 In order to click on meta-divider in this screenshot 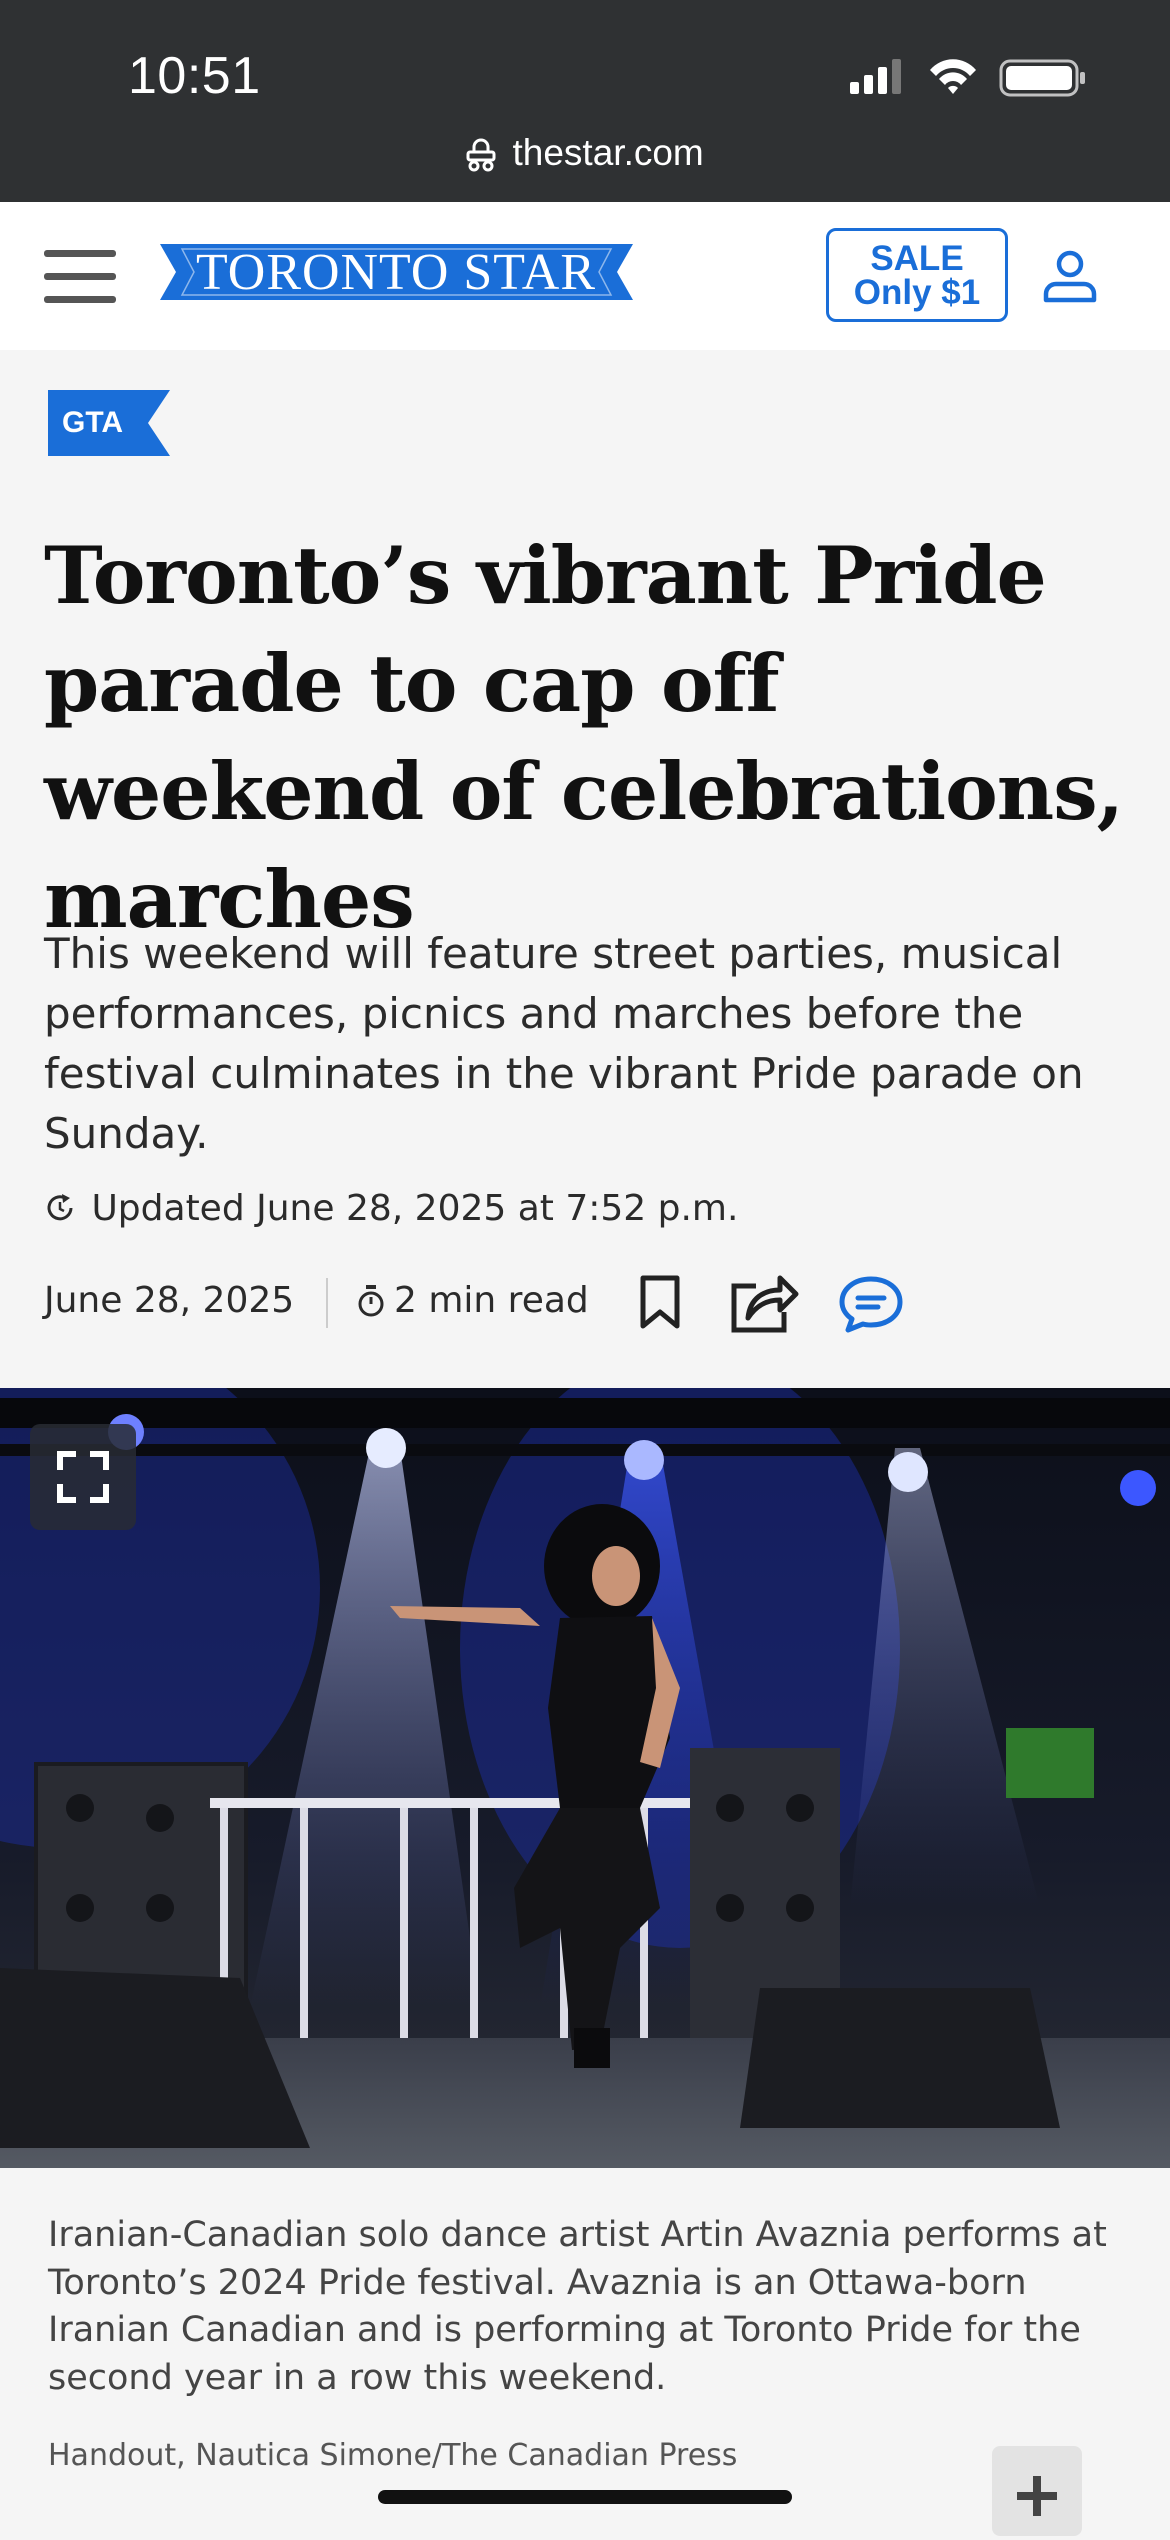, I will do `click(327, 1303)`.